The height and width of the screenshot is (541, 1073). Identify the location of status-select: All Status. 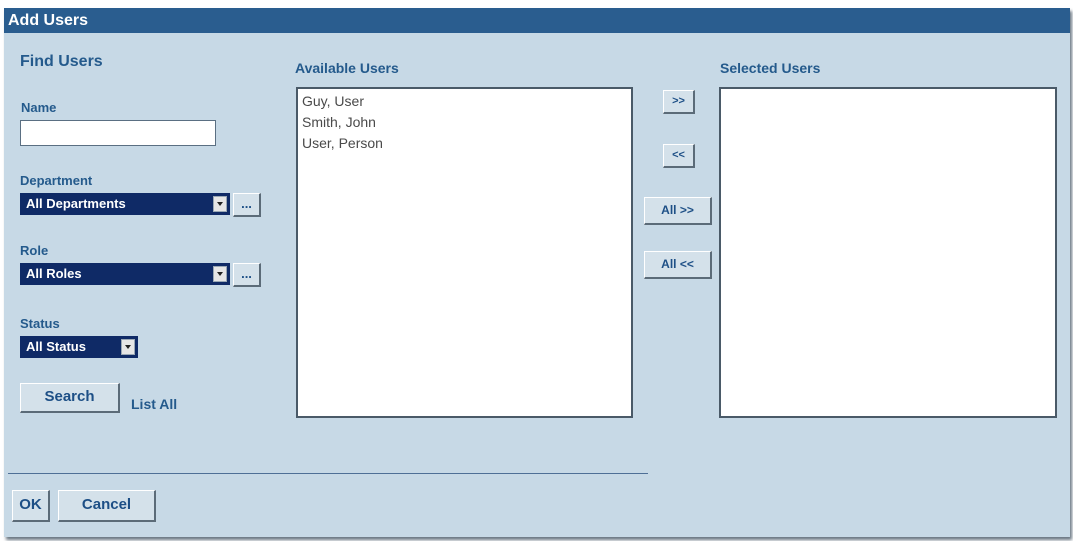
(79, 347).